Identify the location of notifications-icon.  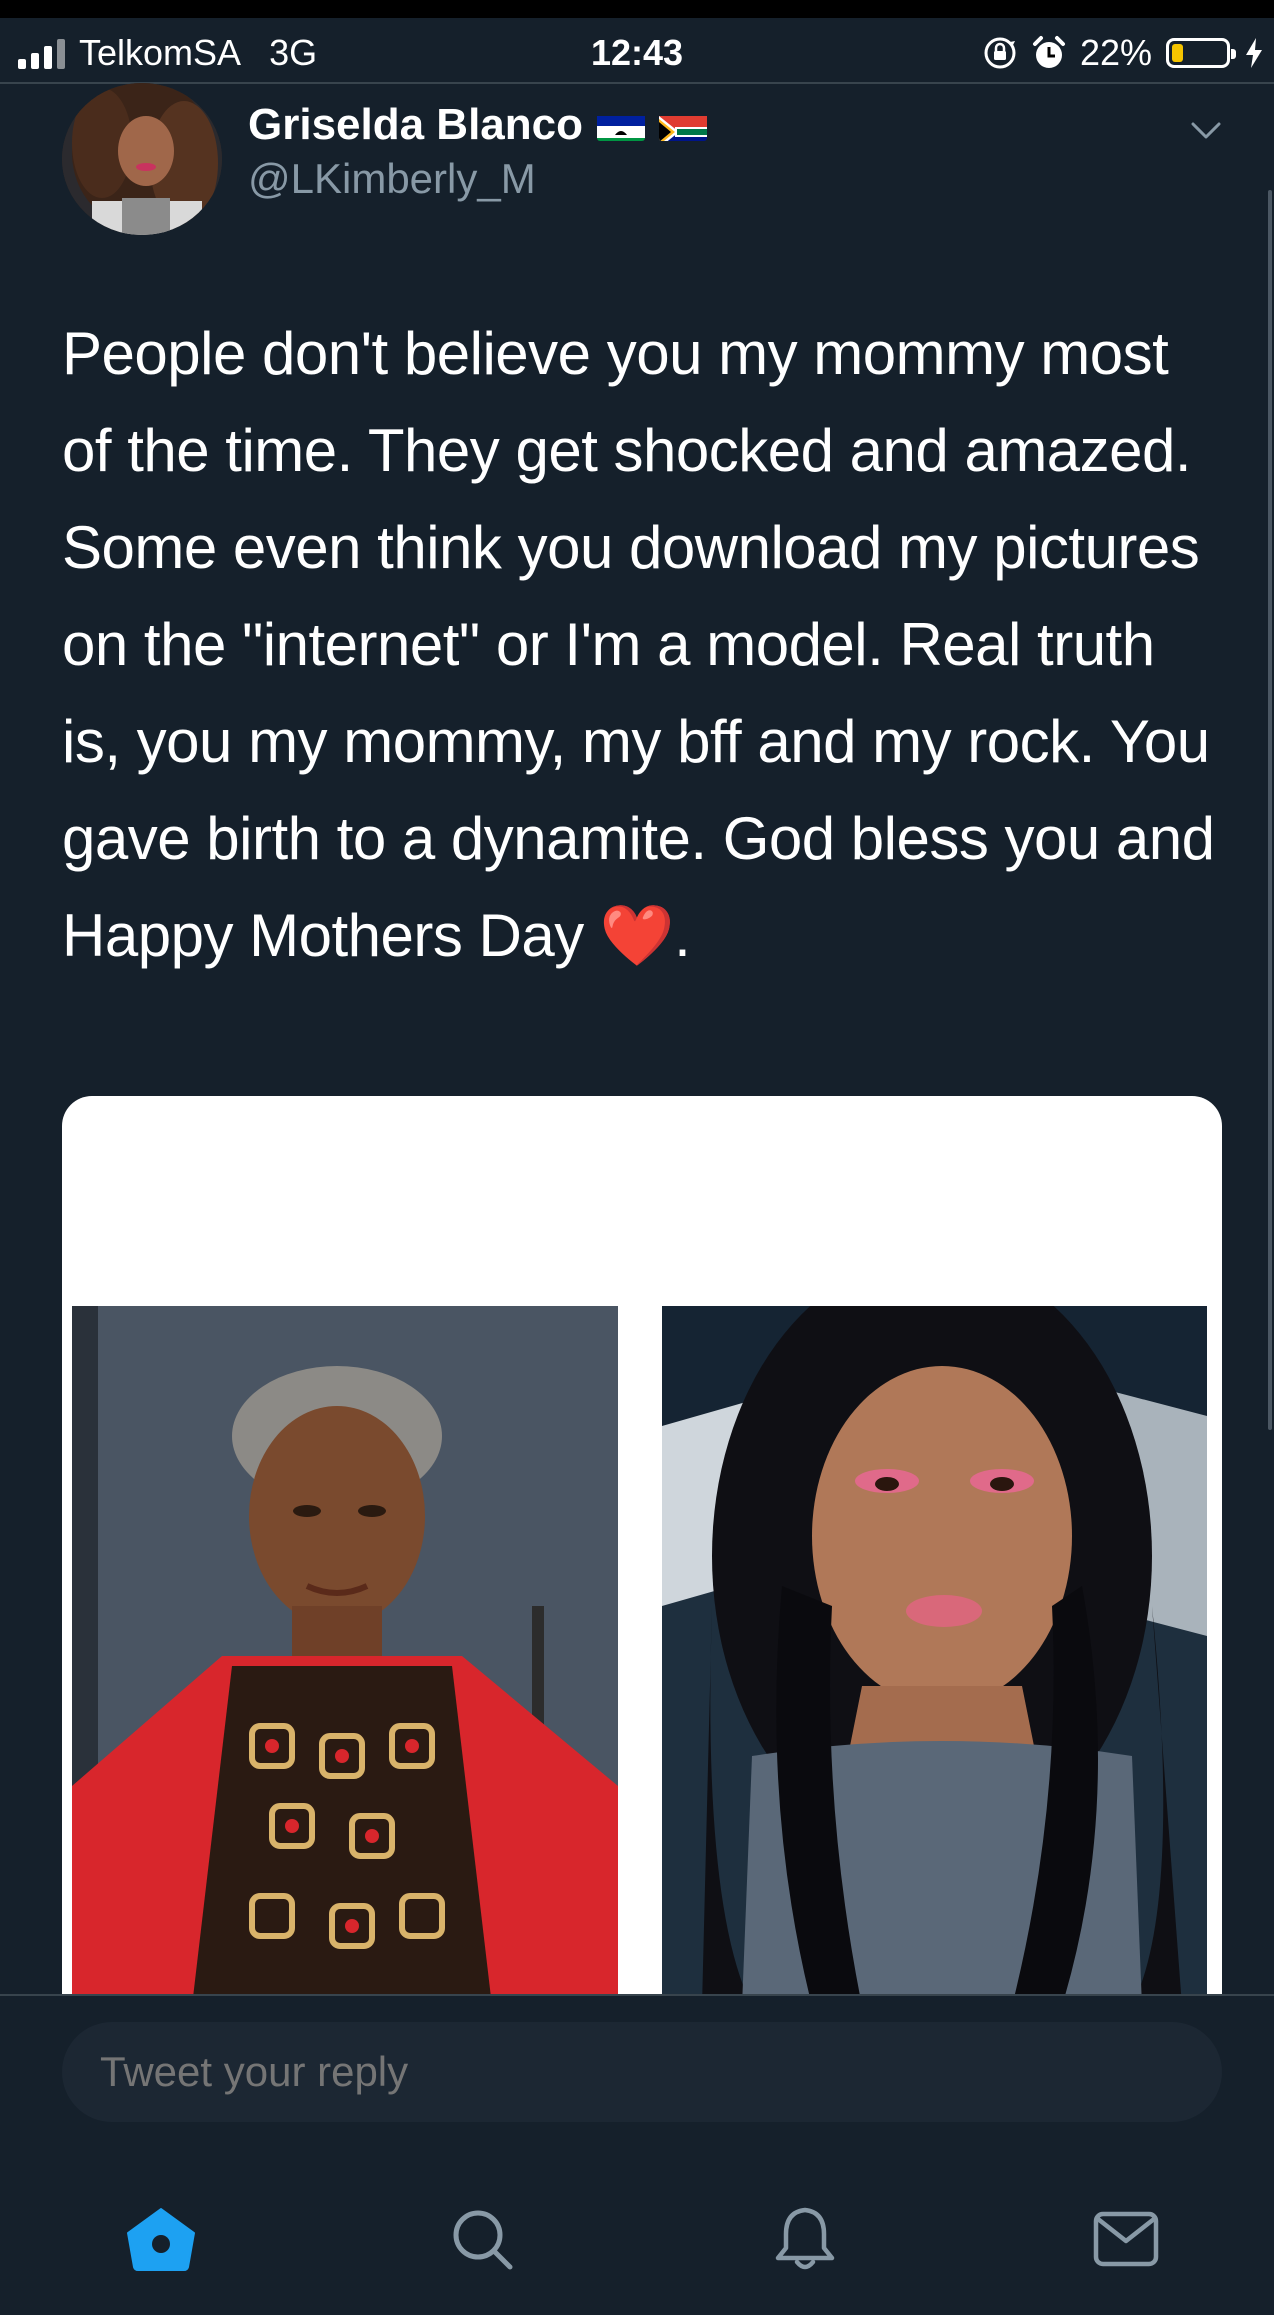
(805, 2238).